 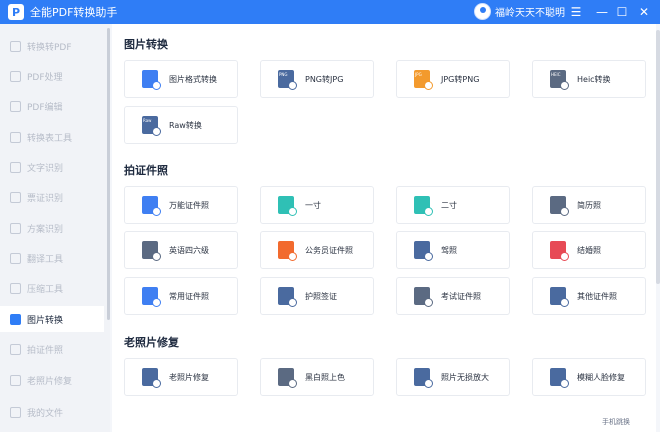 What do you see at coordinates (559, 297) in the screenshot?
I see `other-id-icon` at bounding box center [559, 297].